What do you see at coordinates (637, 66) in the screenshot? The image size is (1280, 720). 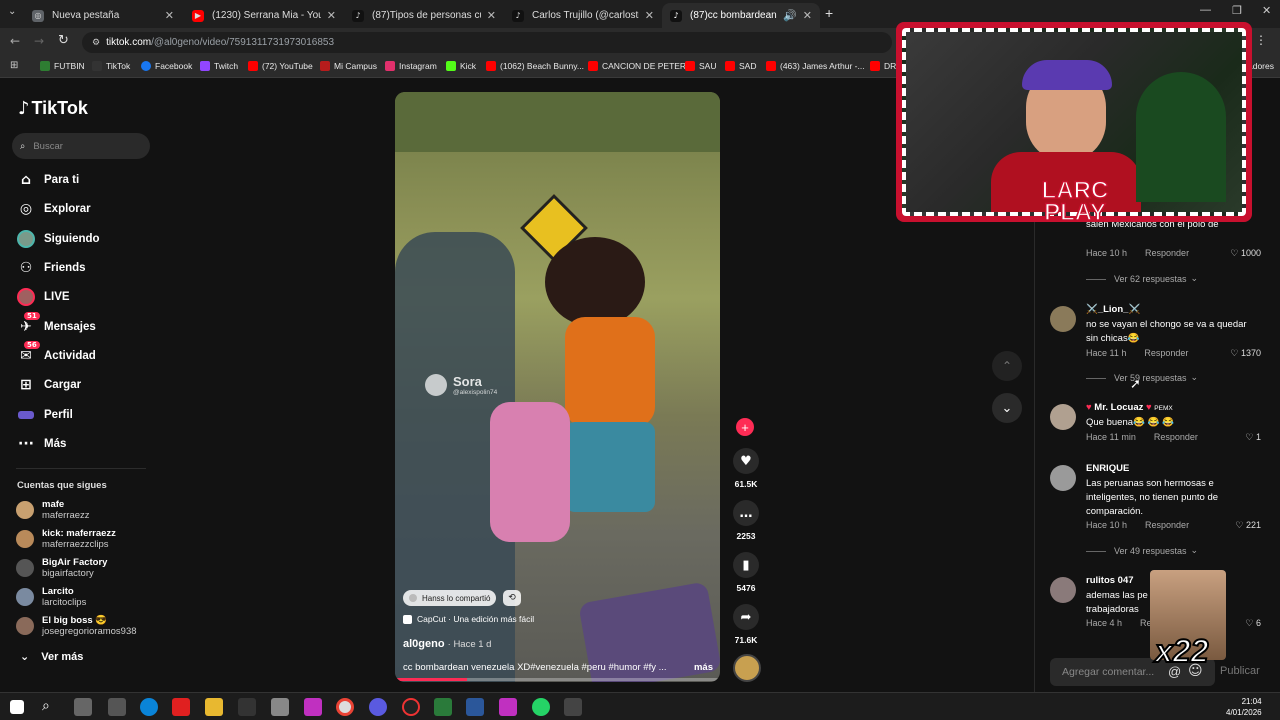 I see `bookmark-cancion-peter: CANCION DE PETER` at bounding box center [637, 66].